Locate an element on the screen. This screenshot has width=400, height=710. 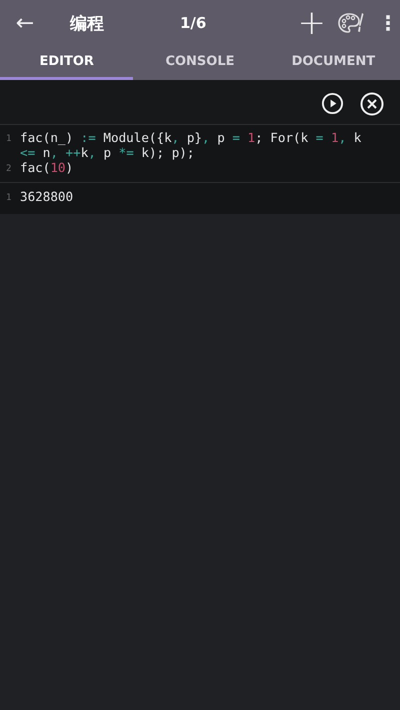
screen-title: 编程 is located at coordinates (87, 23).